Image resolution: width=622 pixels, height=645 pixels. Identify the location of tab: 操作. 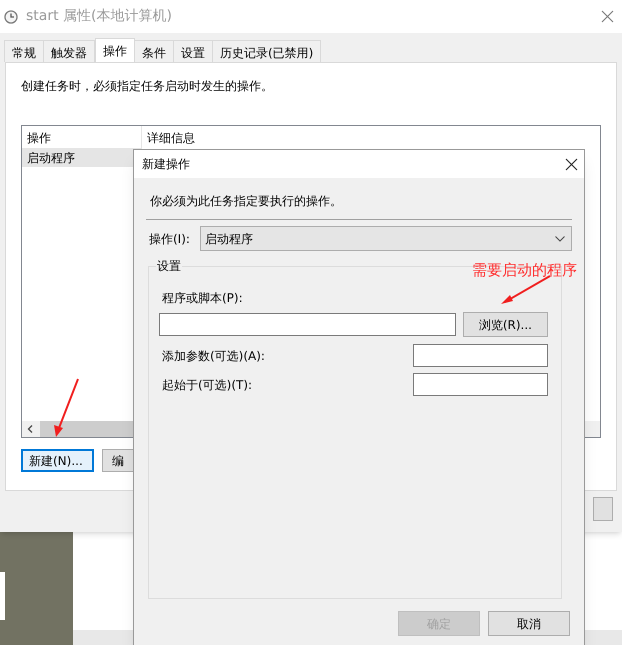
(115, 50).